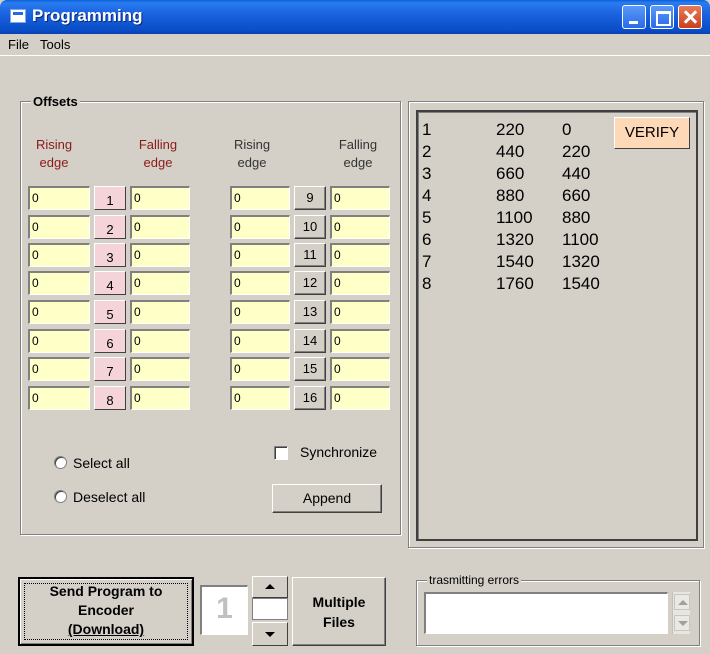  Describe the element at coordinates (358, 153) in the screenshot. I see `header-falling-2: Falling edge` at that location.